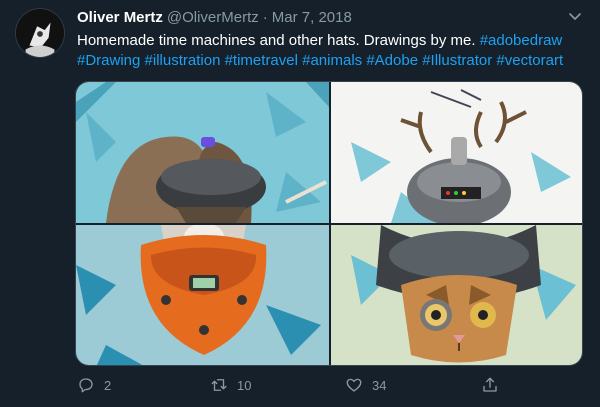 This screenshot has height=407, width=600. What do you see at coordinates (379, 385) in the screenshot?
I see `like-count: 34` at bounding box center [379, 385].